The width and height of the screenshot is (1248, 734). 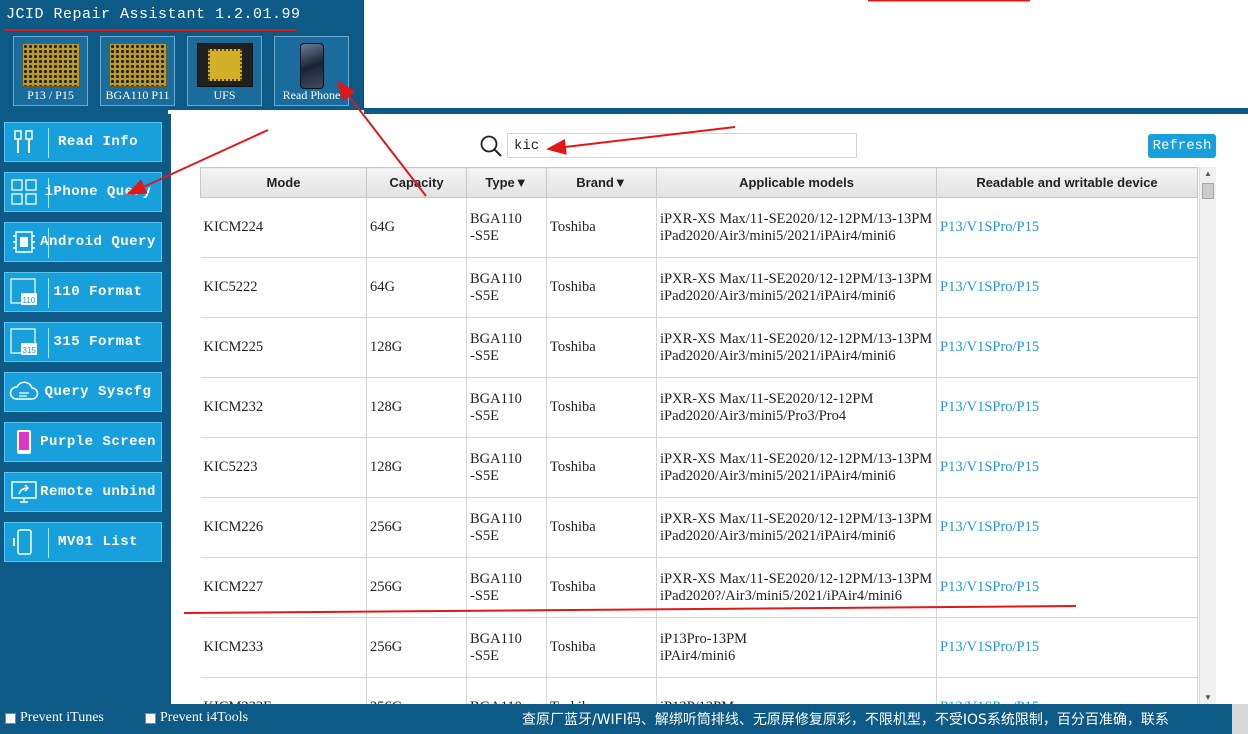 What do you see at coordinates (98, 492) in the screenshot?
I see `sidebar-item-label: Remote unbind` at bounding box center [98, 492].